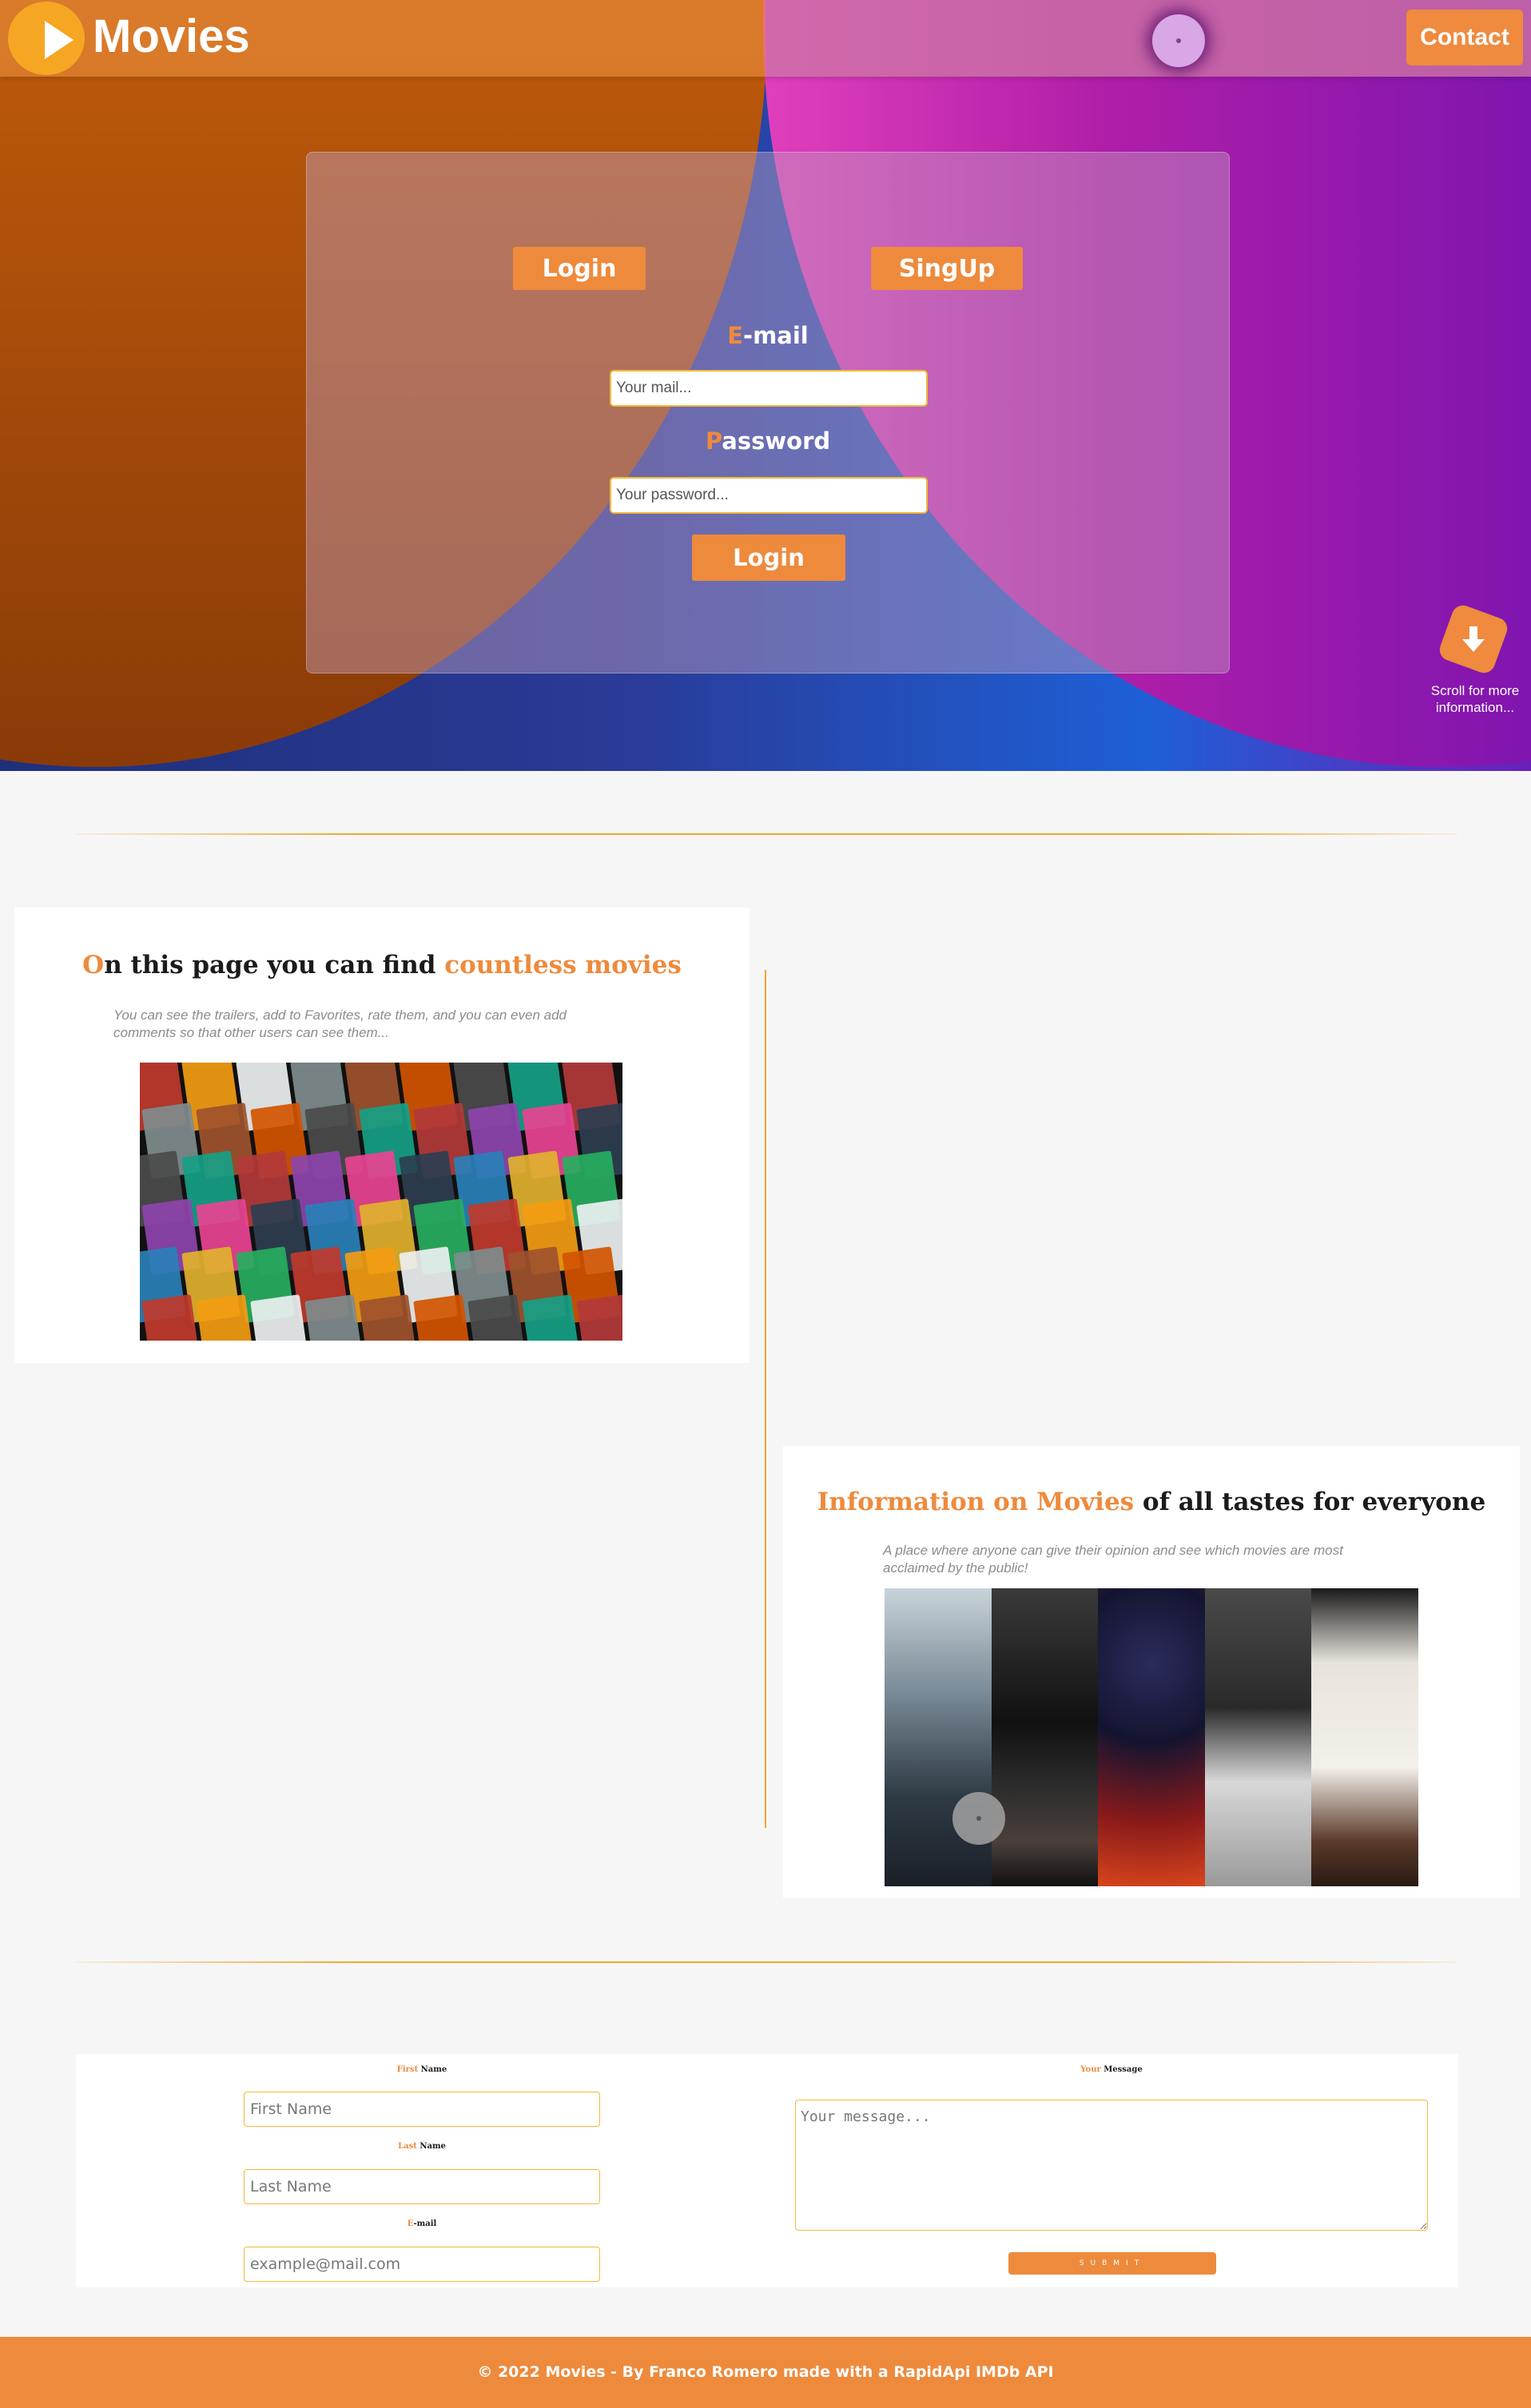  Describe the element at coordinates (422, 2109) in the screenshot. I see `first-name-input` at that location.